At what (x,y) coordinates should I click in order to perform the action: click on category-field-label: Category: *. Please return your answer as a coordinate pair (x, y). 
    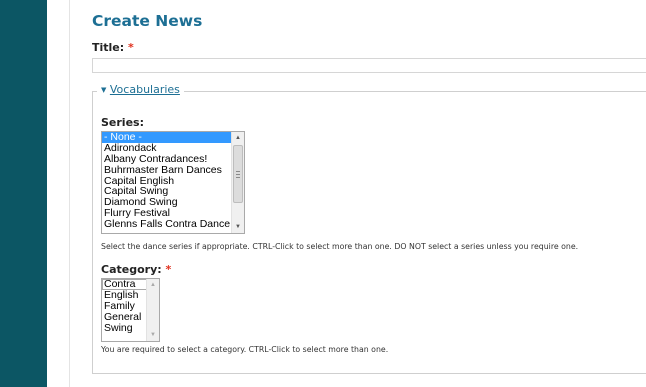
    Looking at the image, I should click on (136, 269).